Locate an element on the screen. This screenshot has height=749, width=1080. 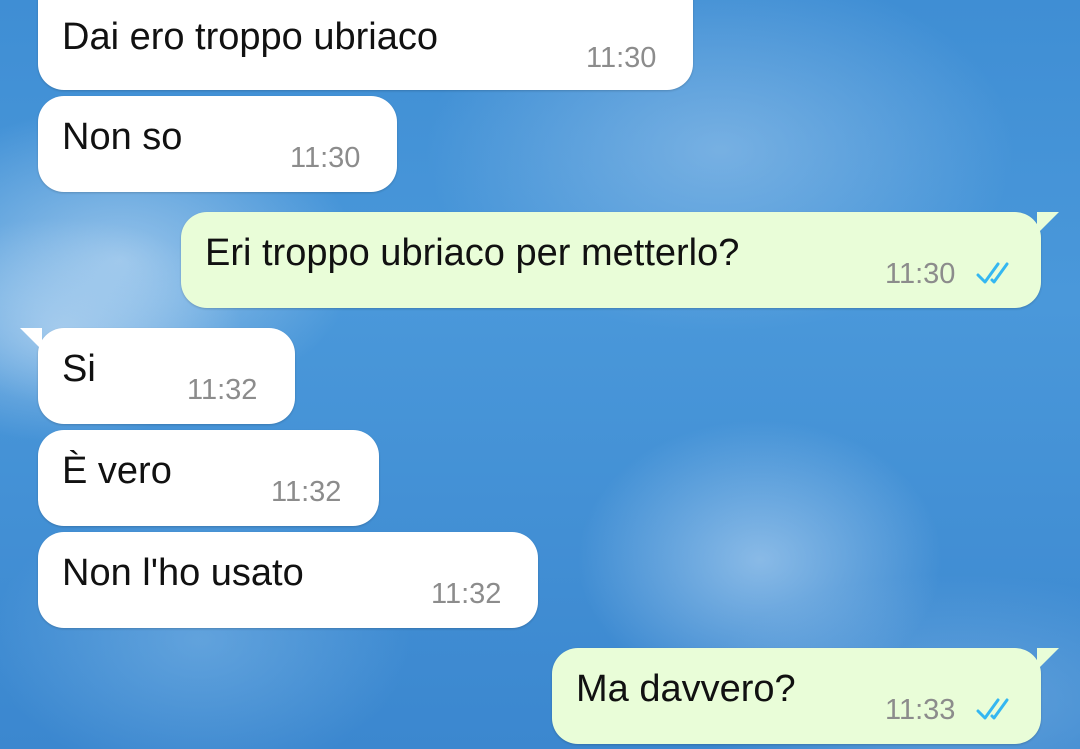
message-text: Dai ero troppo ubriaco is located at coordinates (250, 37).